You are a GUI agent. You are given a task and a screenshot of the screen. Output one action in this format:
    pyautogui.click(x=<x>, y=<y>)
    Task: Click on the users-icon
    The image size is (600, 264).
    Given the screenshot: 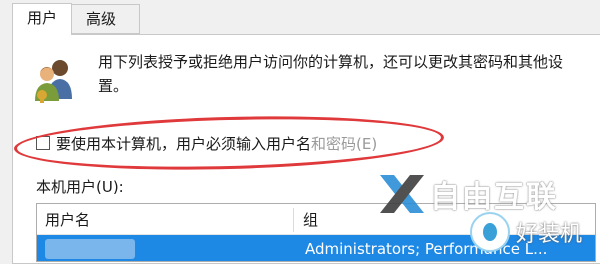 What is the action you would take?
    pyautogui.click(x=53, y=81)
    